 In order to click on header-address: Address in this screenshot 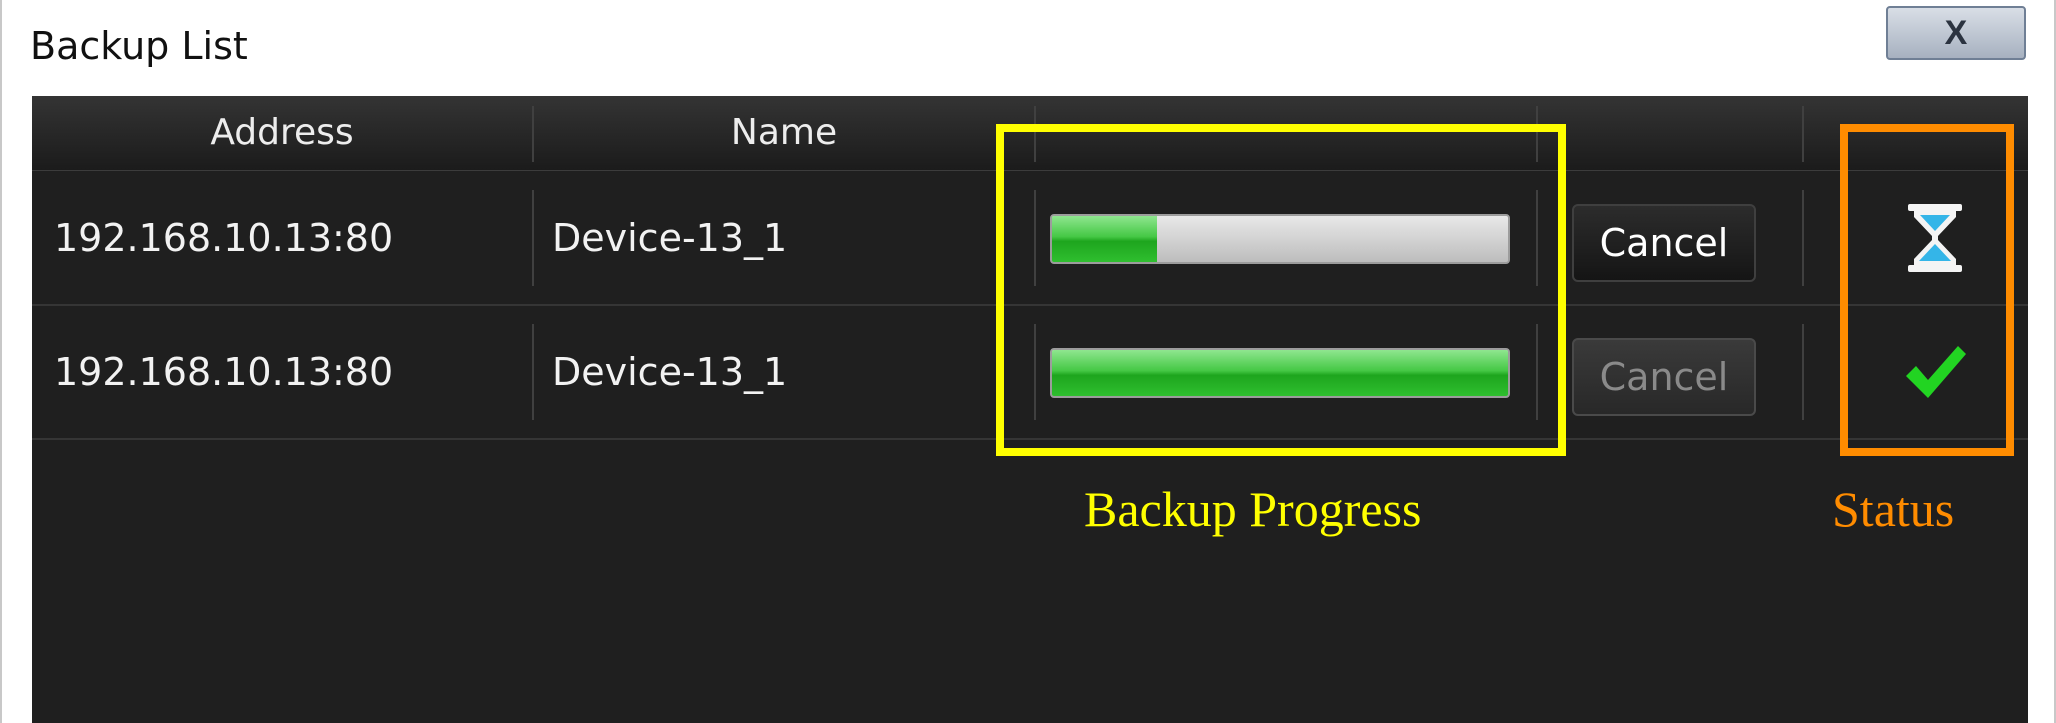, I will do `click(282, 133)`.